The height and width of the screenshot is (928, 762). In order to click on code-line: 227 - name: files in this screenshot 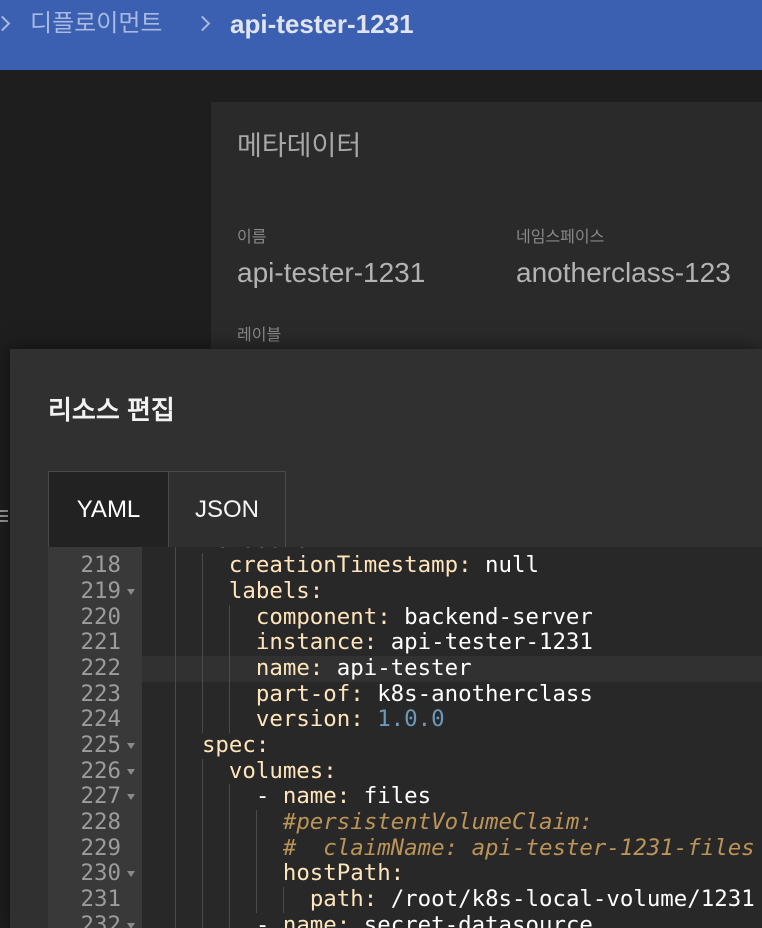, I will do `click(405, 797)`.